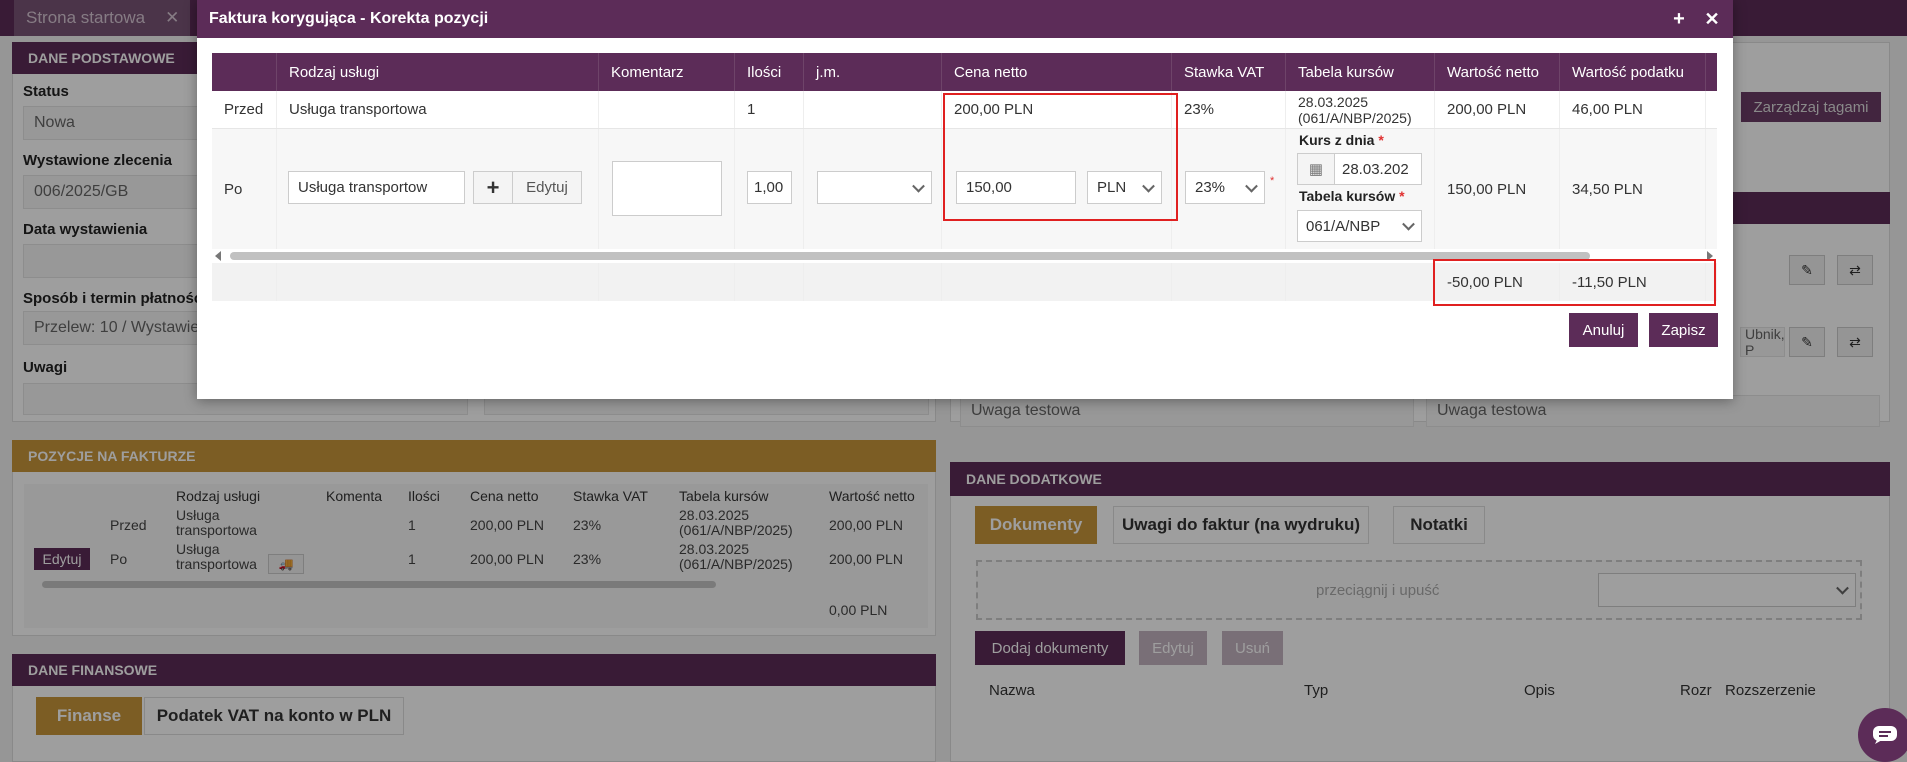 The height and width of the screenshot is (762, 1907). I want to click on chat-icon, so click(1885, 735).